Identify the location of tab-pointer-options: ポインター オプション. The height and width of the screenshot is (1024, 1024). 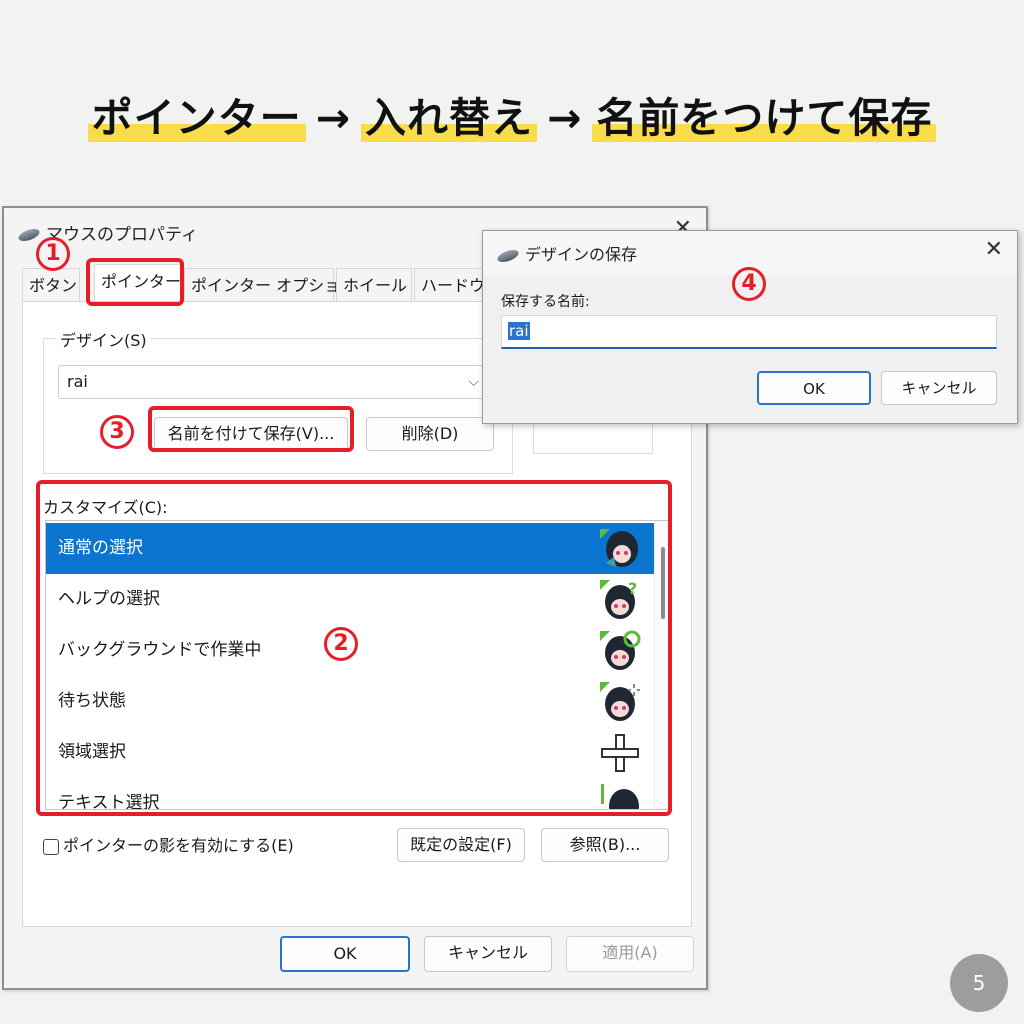
(270, 285).